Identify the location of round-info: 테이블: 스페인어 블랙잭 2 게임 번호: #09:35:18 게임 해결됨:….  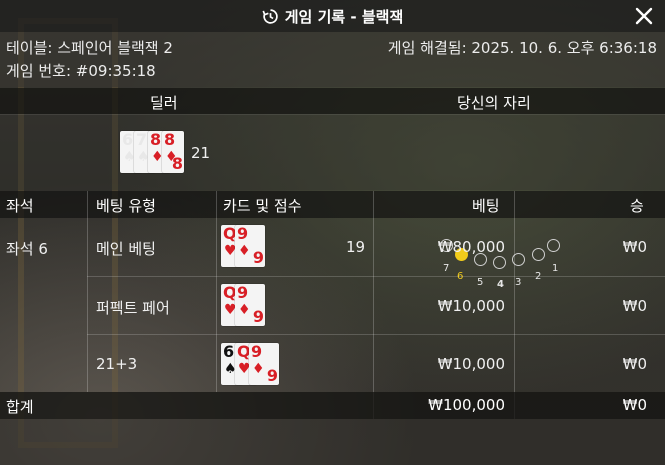
(332, 59).